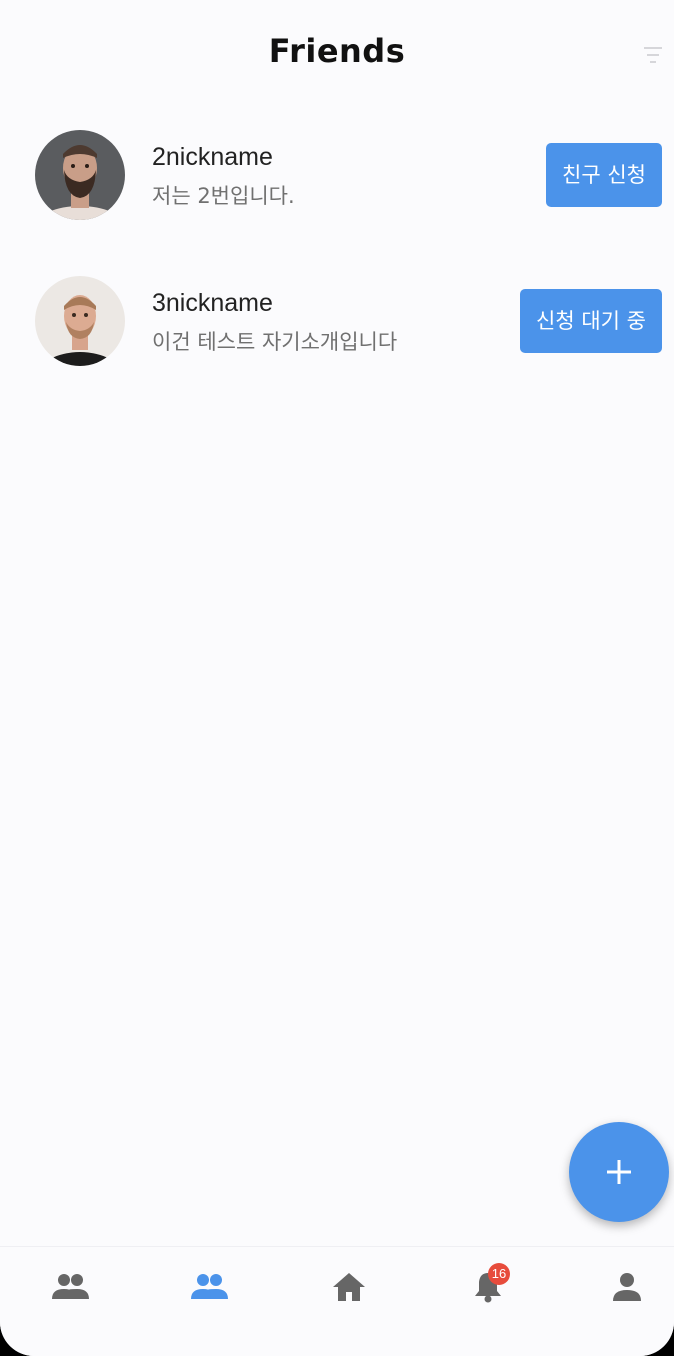  I want to click on bottom-nav: 16, so click(337, 1301).